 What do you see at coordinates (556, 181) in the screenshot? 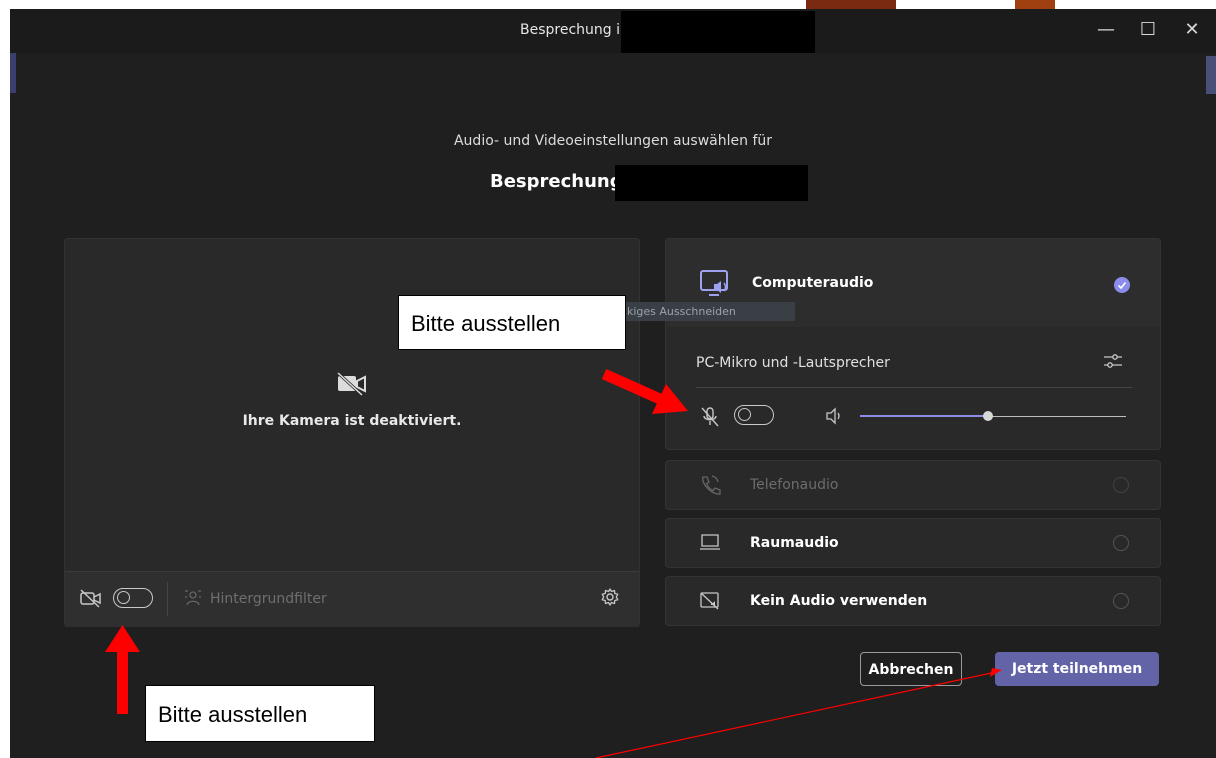
I see `meeting-title: Besprechung` at bounding box center [556, 181].